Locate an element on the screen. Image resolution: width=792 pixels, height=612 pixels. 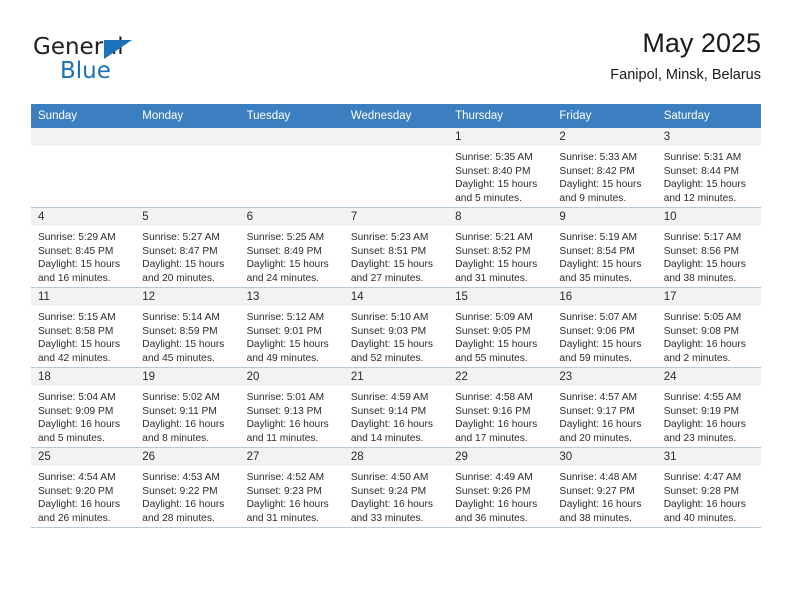
sunset-text: Sunset: 9:01 PM is located at coordinates (284, 331).